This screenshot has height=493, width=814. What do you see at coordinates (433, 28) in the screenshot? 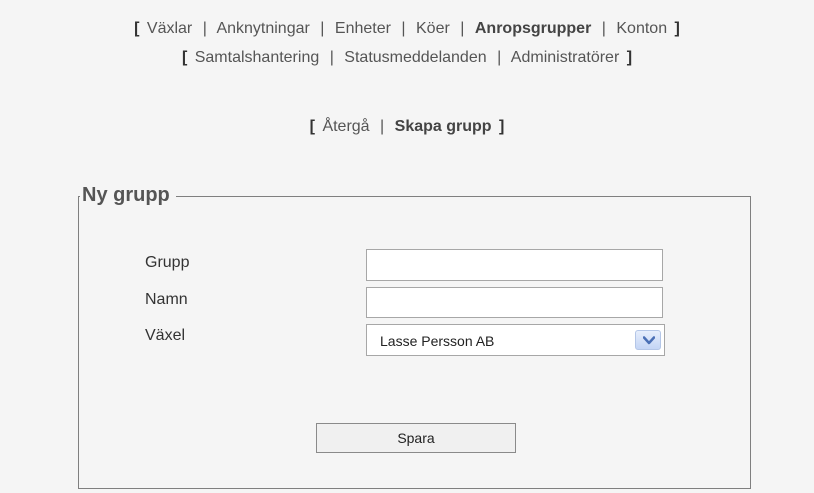
I see `nav-link-koer: Köer` at bounding box center [433, 28].